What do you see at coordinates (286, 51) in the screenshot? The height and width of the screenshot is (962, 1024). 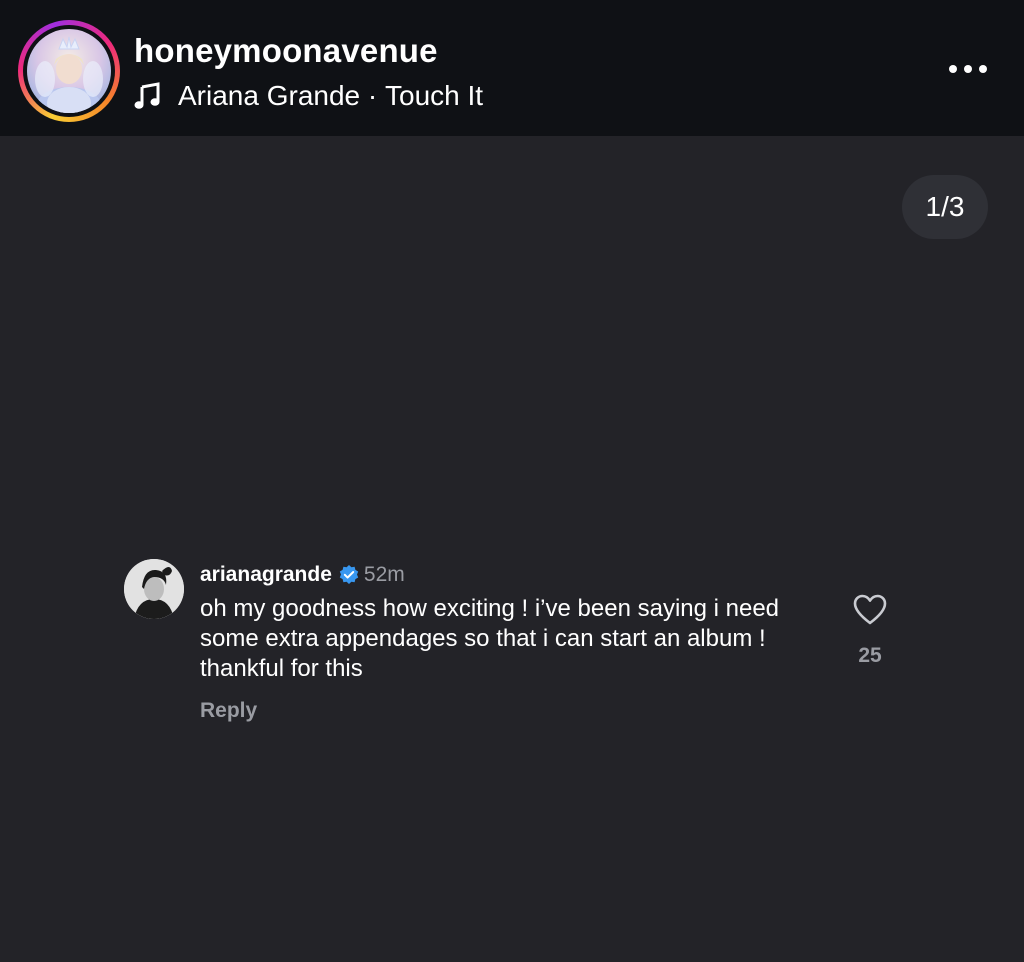 I see `post-username: honeymoonavenue` at bounding box center [286, 51].